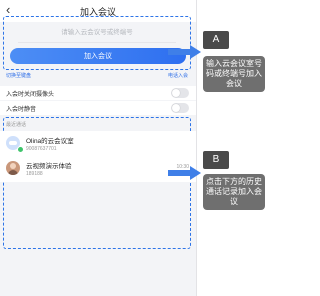 The image size is (320, 296). What do you see at coordinates (234, 192) in the screenshot?
I see `annotation-callout-b: 点击下方的历史通话记录加入会议` at bounding box center [234, 192].